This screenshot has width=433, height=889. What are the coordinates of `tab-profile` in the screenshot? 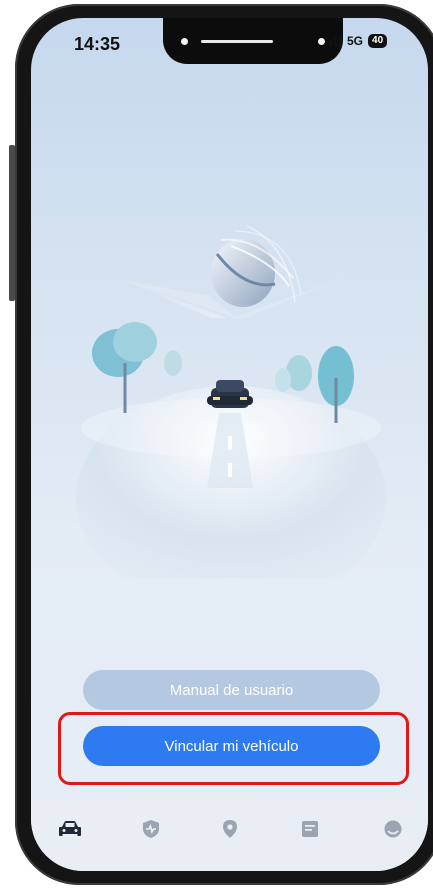 It's located at (393, 829).